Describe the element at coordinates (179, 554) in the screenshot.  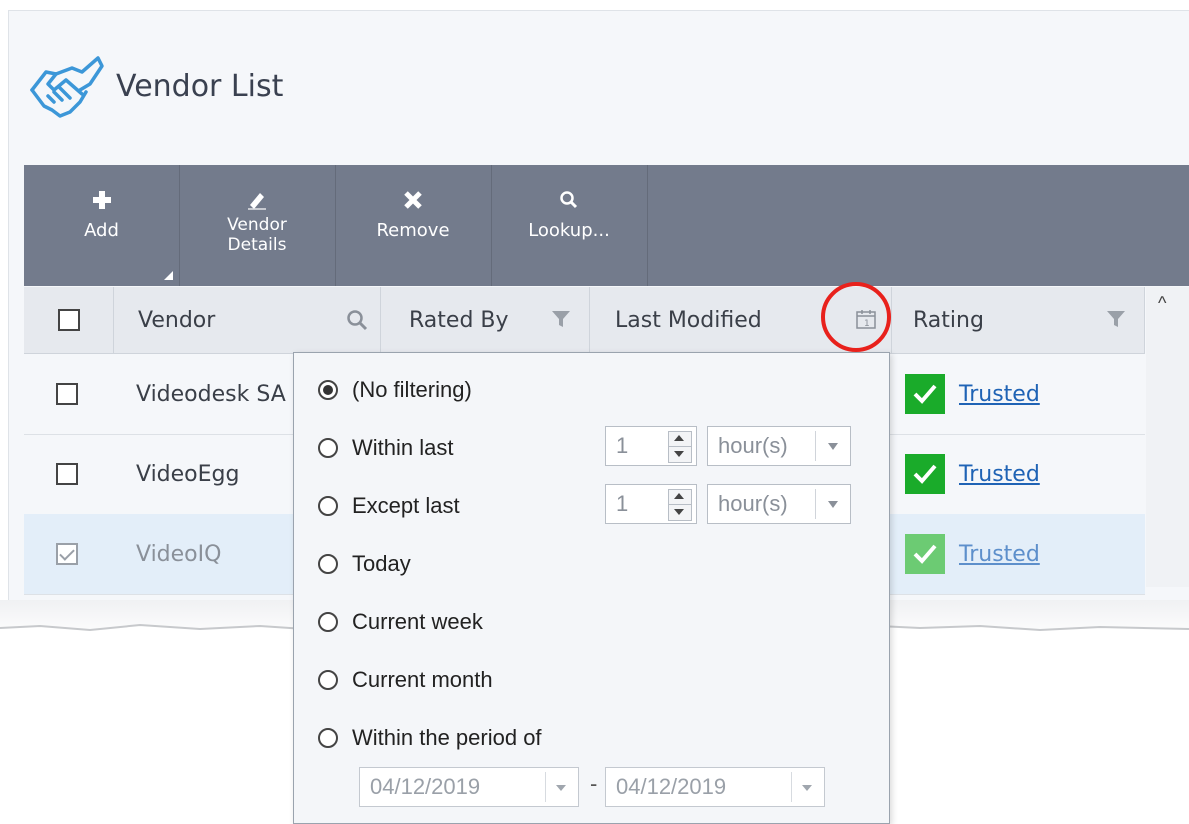
I see `vendor-name: VideoIQ` at that location.